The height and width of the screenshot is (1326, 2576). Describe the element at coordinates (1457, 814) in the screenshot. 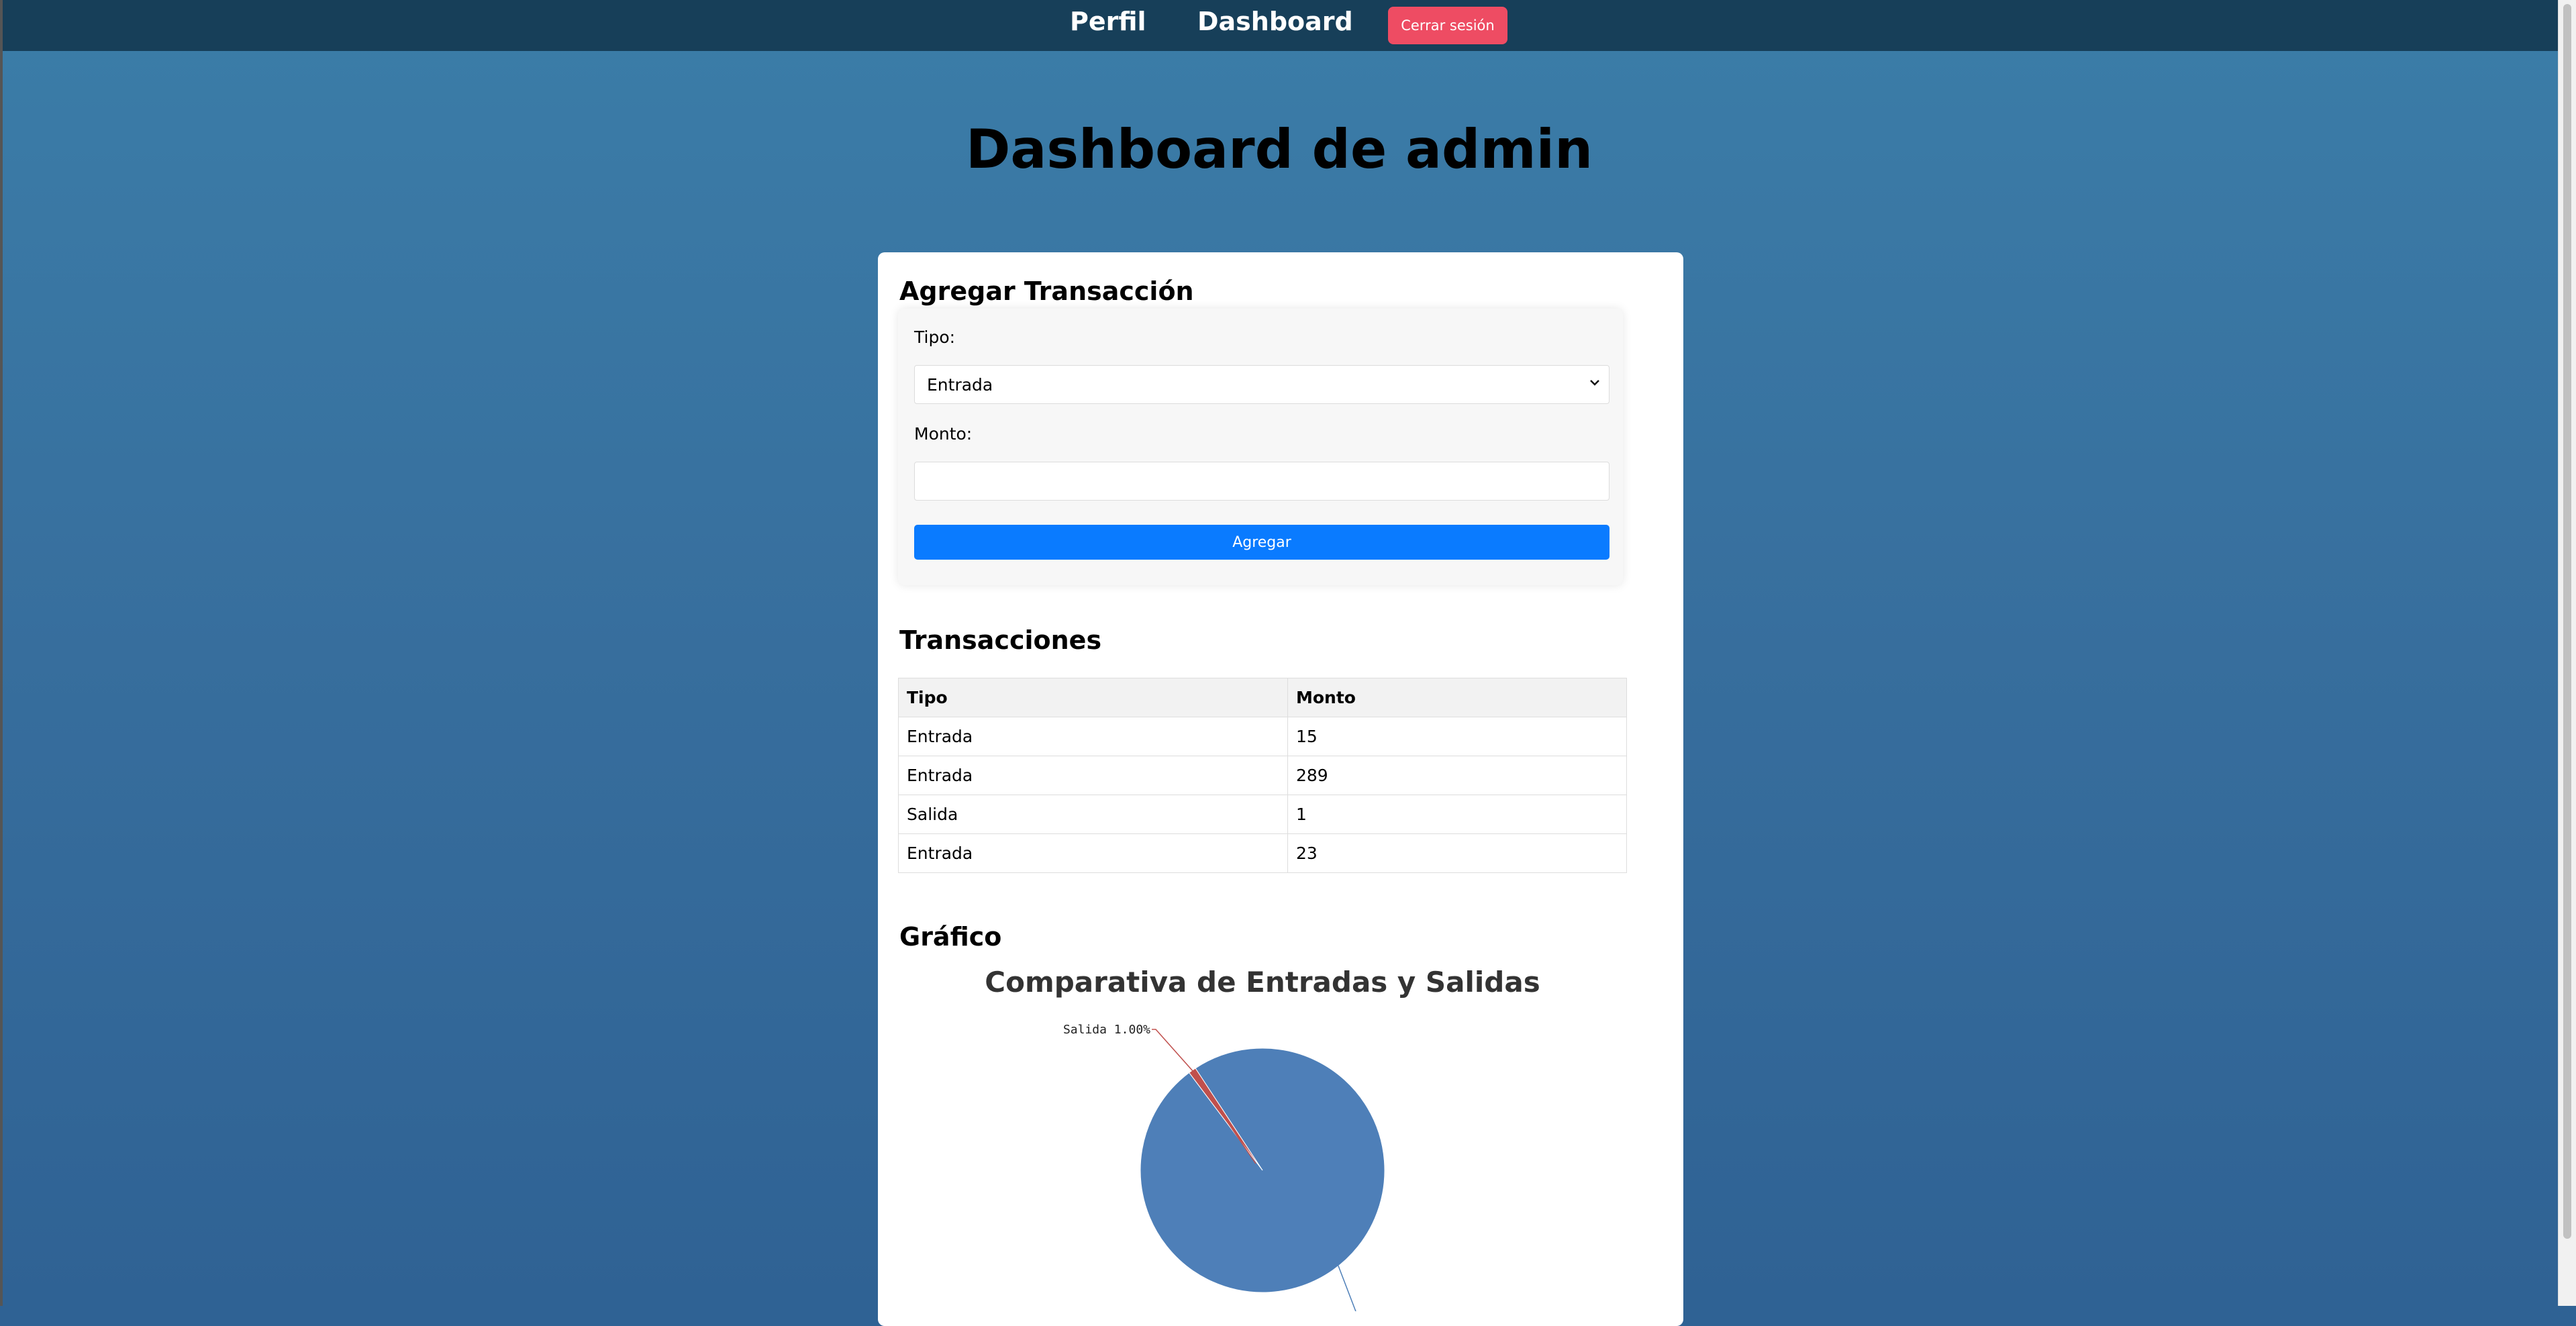

I see `cell-monto: 1` at that location.